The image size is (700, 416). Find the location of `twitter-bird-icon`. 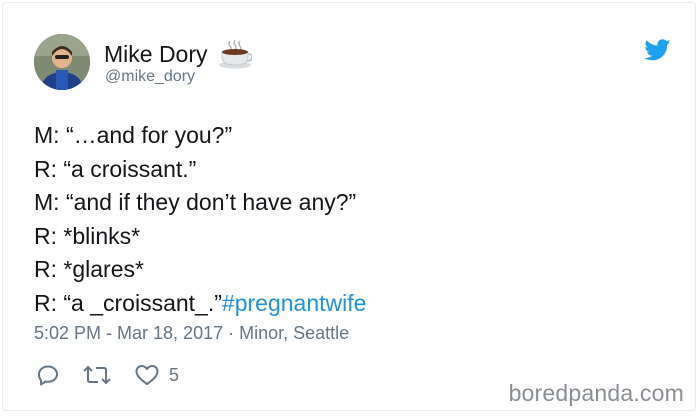

twitter-bird-icon is located at coordinates (657, 50).